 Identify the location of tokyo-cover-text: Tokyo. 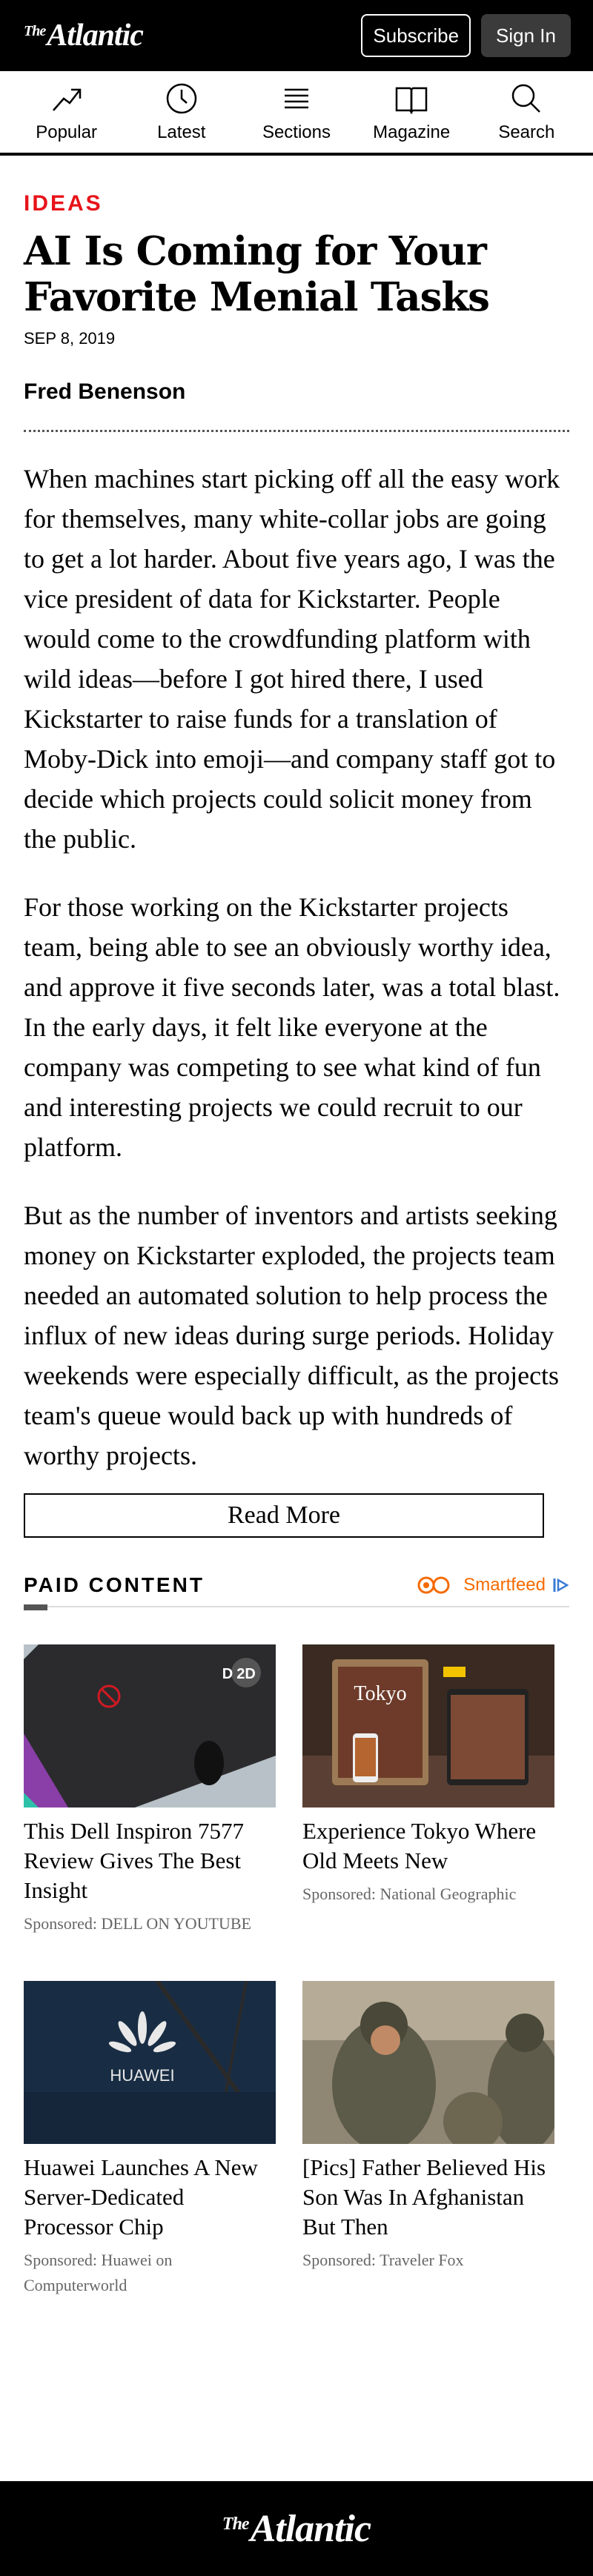
(380, 1693).